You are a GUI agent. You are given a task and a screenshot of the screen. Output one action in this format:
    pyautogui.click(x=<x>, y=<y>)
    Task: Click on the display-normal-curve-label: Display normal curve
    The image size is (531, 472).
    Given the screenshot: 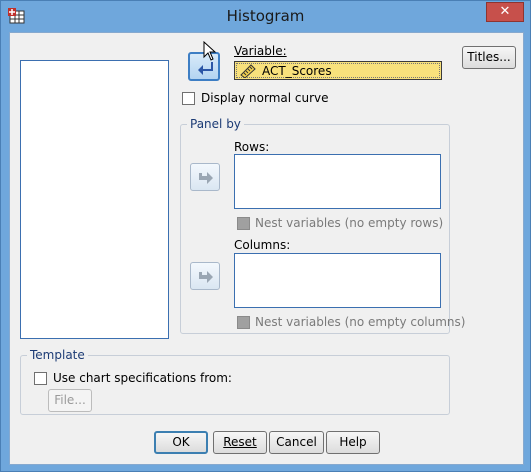 What is the action you would take?
    pyautogui.click(x=265, y=98)
    